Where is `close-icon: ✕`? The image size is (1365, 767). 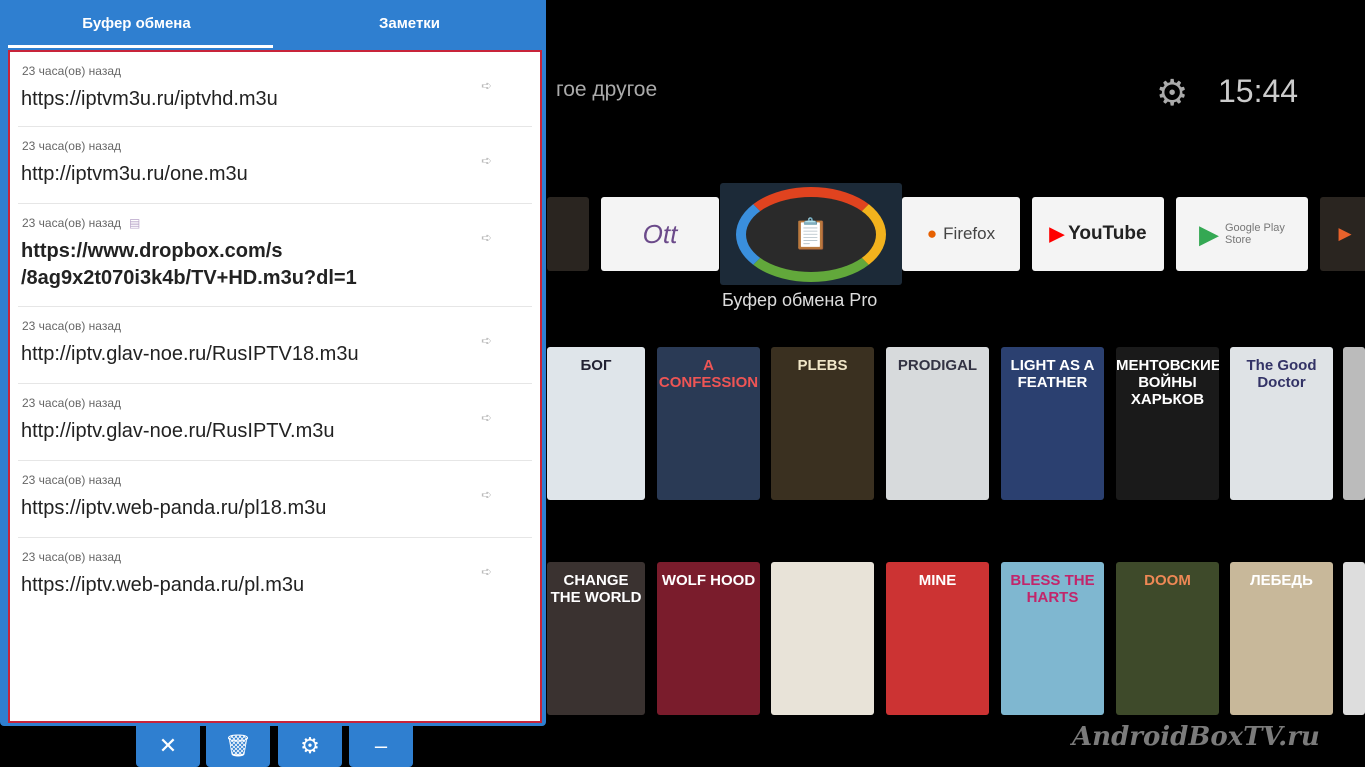
close-icon: ✕ is located at coordinates (168, 745).